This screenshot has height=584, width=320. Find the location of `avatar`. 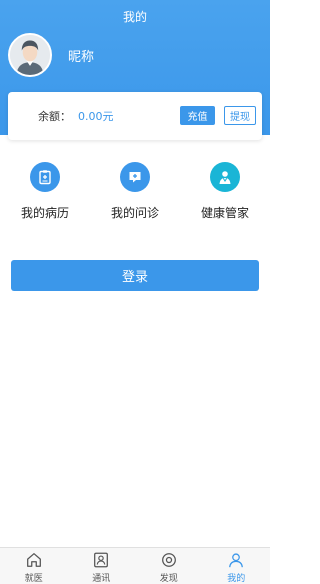

avatar is located at coordinates (30, 55).